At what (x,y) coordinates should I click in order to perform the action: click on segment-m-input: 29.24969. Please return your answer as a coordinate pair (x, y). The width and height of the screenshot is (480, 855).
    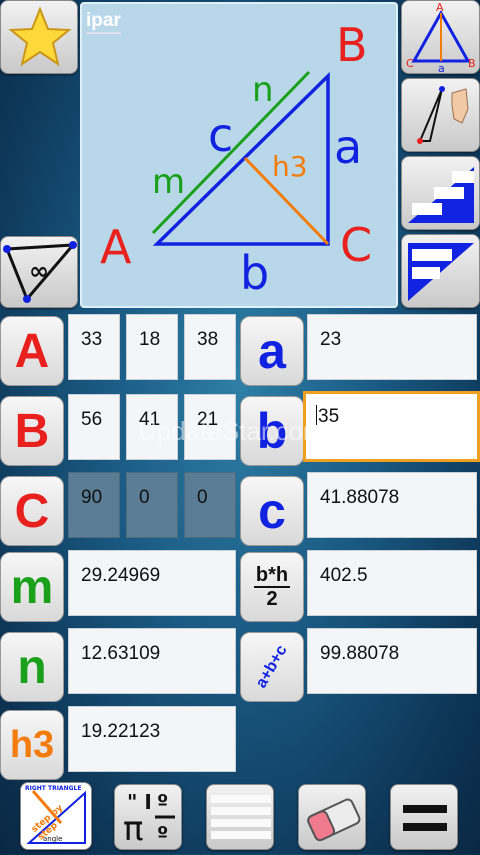
    Looking at the image, I should click on (152, 583).